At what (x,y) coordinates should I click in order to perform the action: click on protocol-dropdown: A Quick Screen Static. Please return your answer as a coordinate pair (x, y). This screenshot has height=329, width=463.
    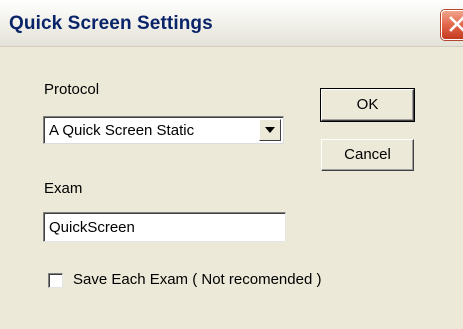
    Looking at the image, I should click on (163, 130).